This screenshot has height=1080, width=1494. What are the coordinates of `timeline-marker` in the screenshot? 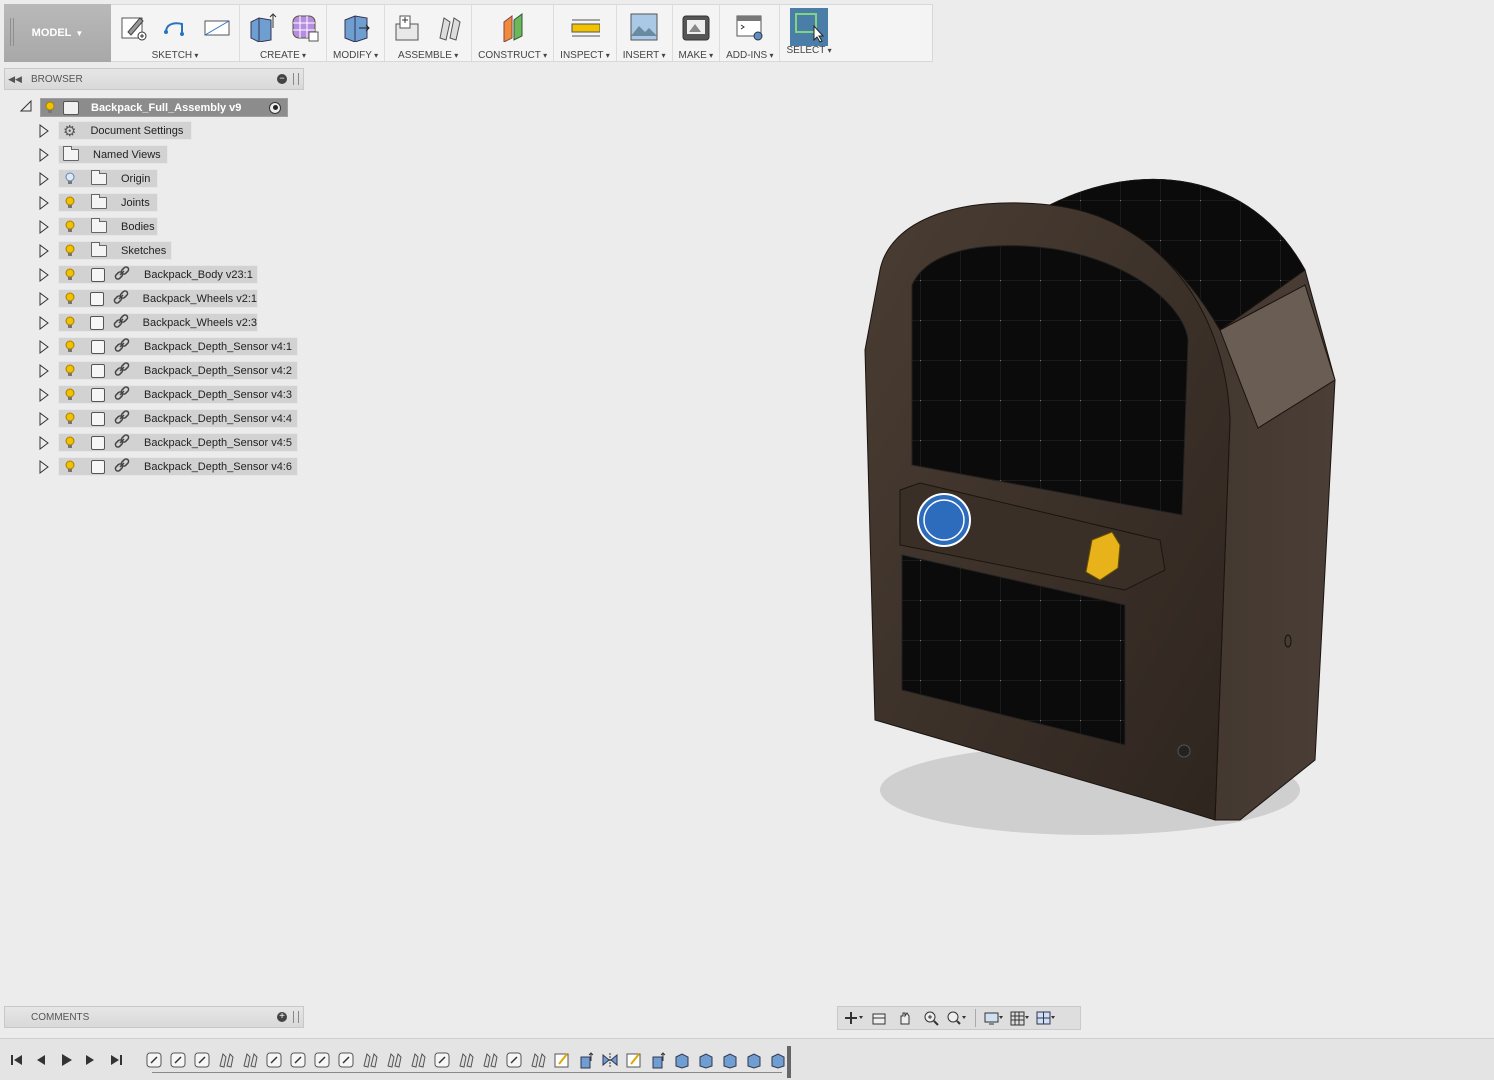 It's located at (789, 1062).